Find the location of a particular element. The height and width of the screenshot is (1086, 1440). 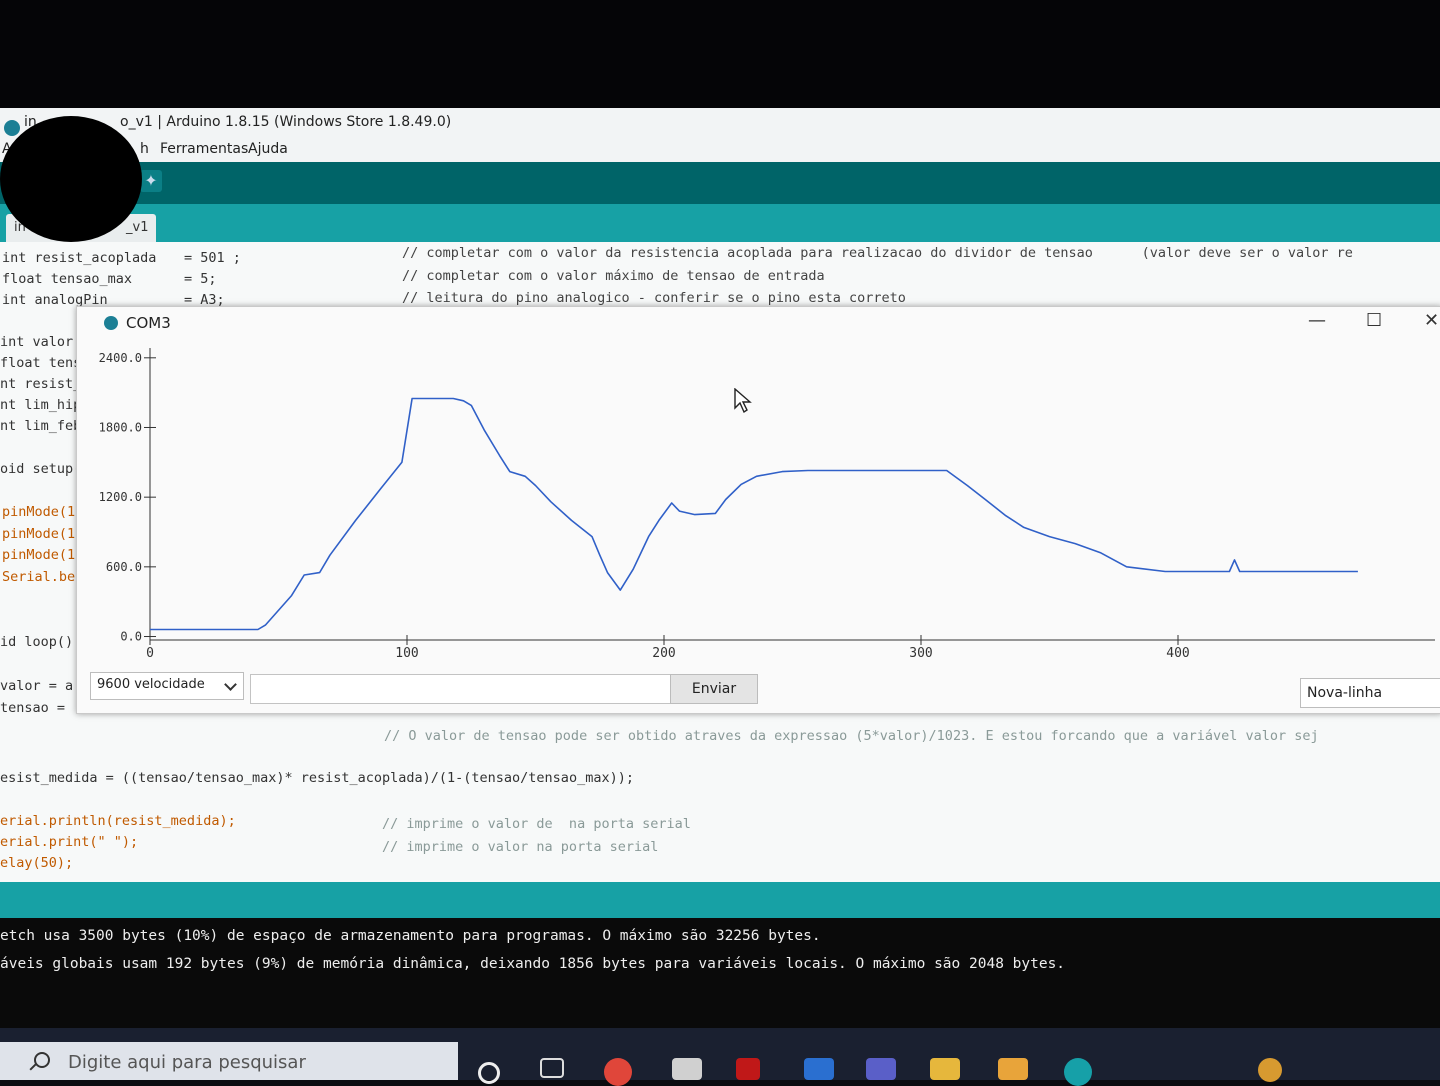

chrome-icon is located at coordinates (618, 1072).